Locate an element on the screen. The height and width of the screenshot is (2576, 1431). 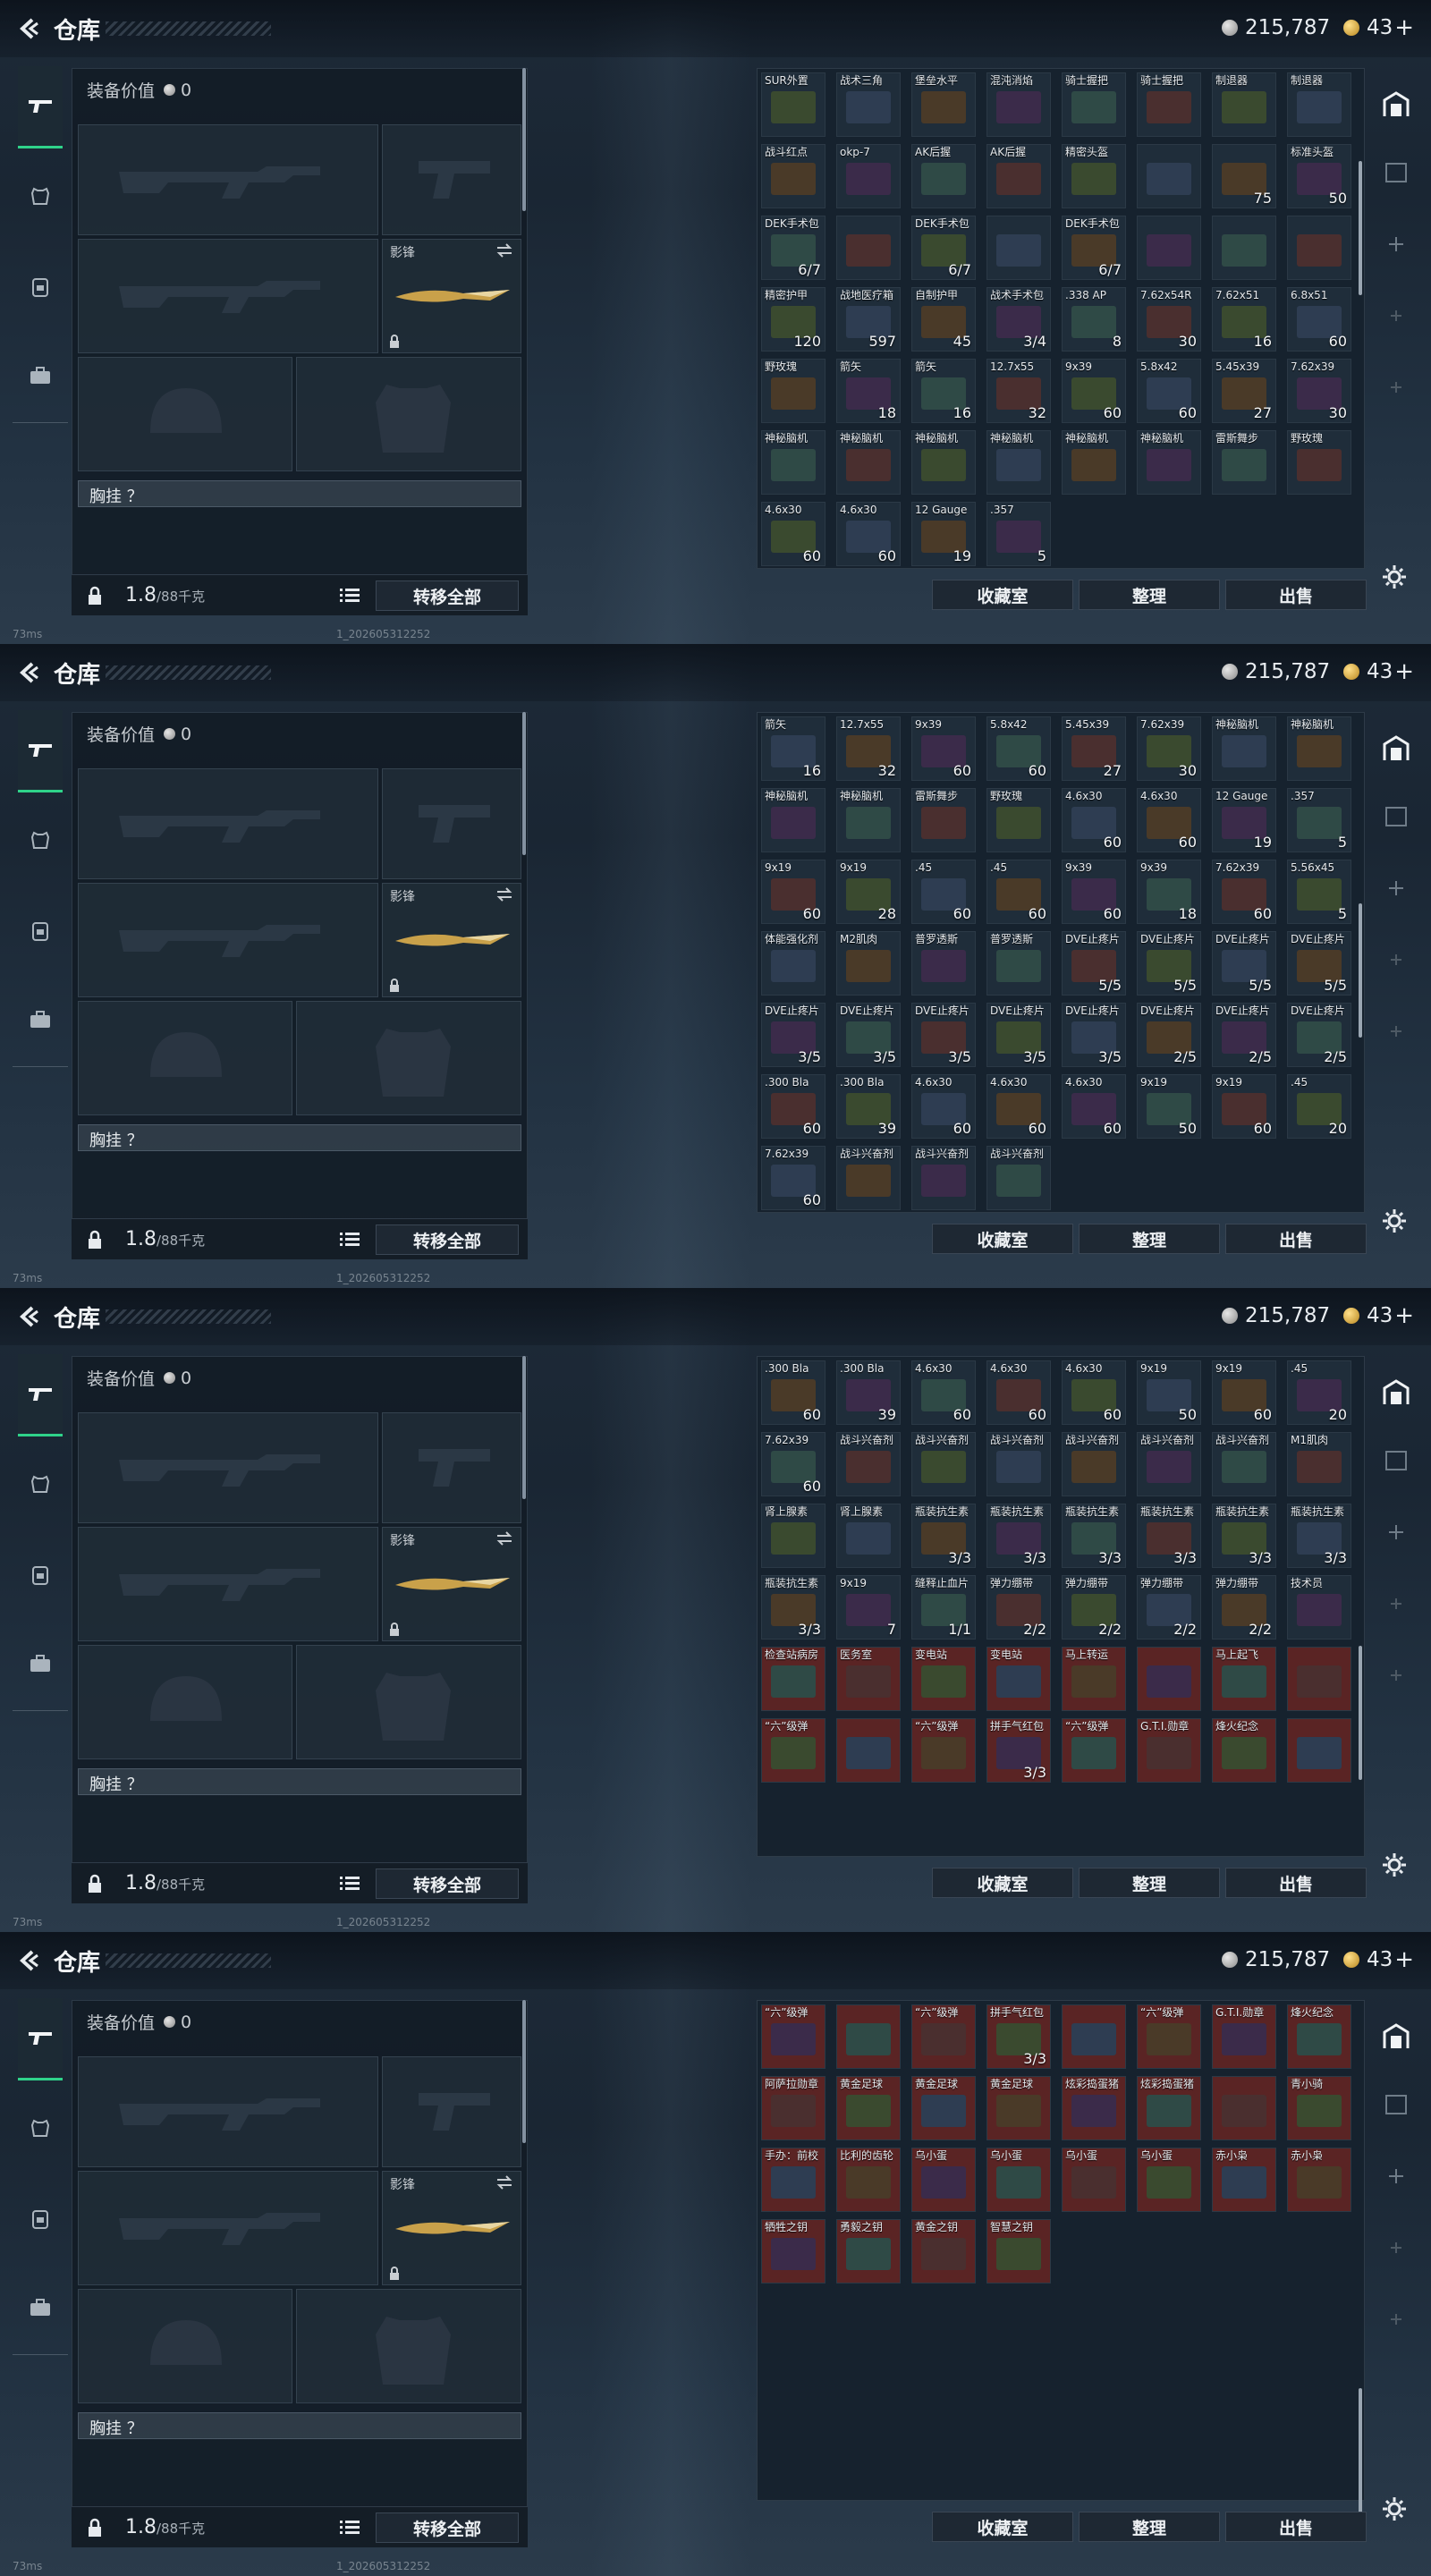
inventory-item: 炫彩捣蛋猪 is located at coordinates (1094, 2108).